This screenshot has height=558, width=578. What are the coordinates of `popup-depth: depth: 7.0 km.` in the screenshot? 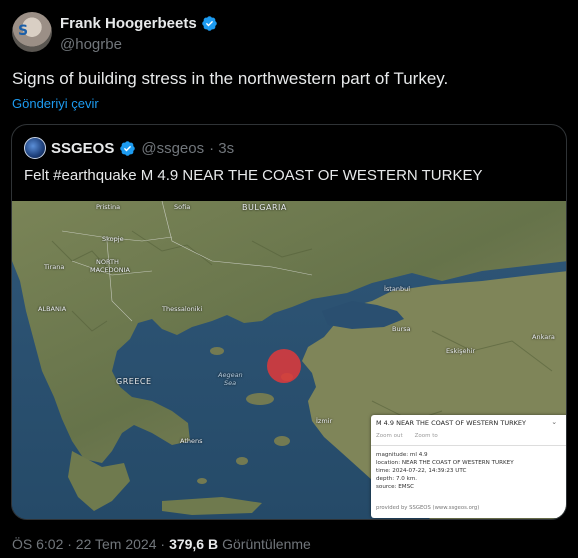 It's located at (397, 479).